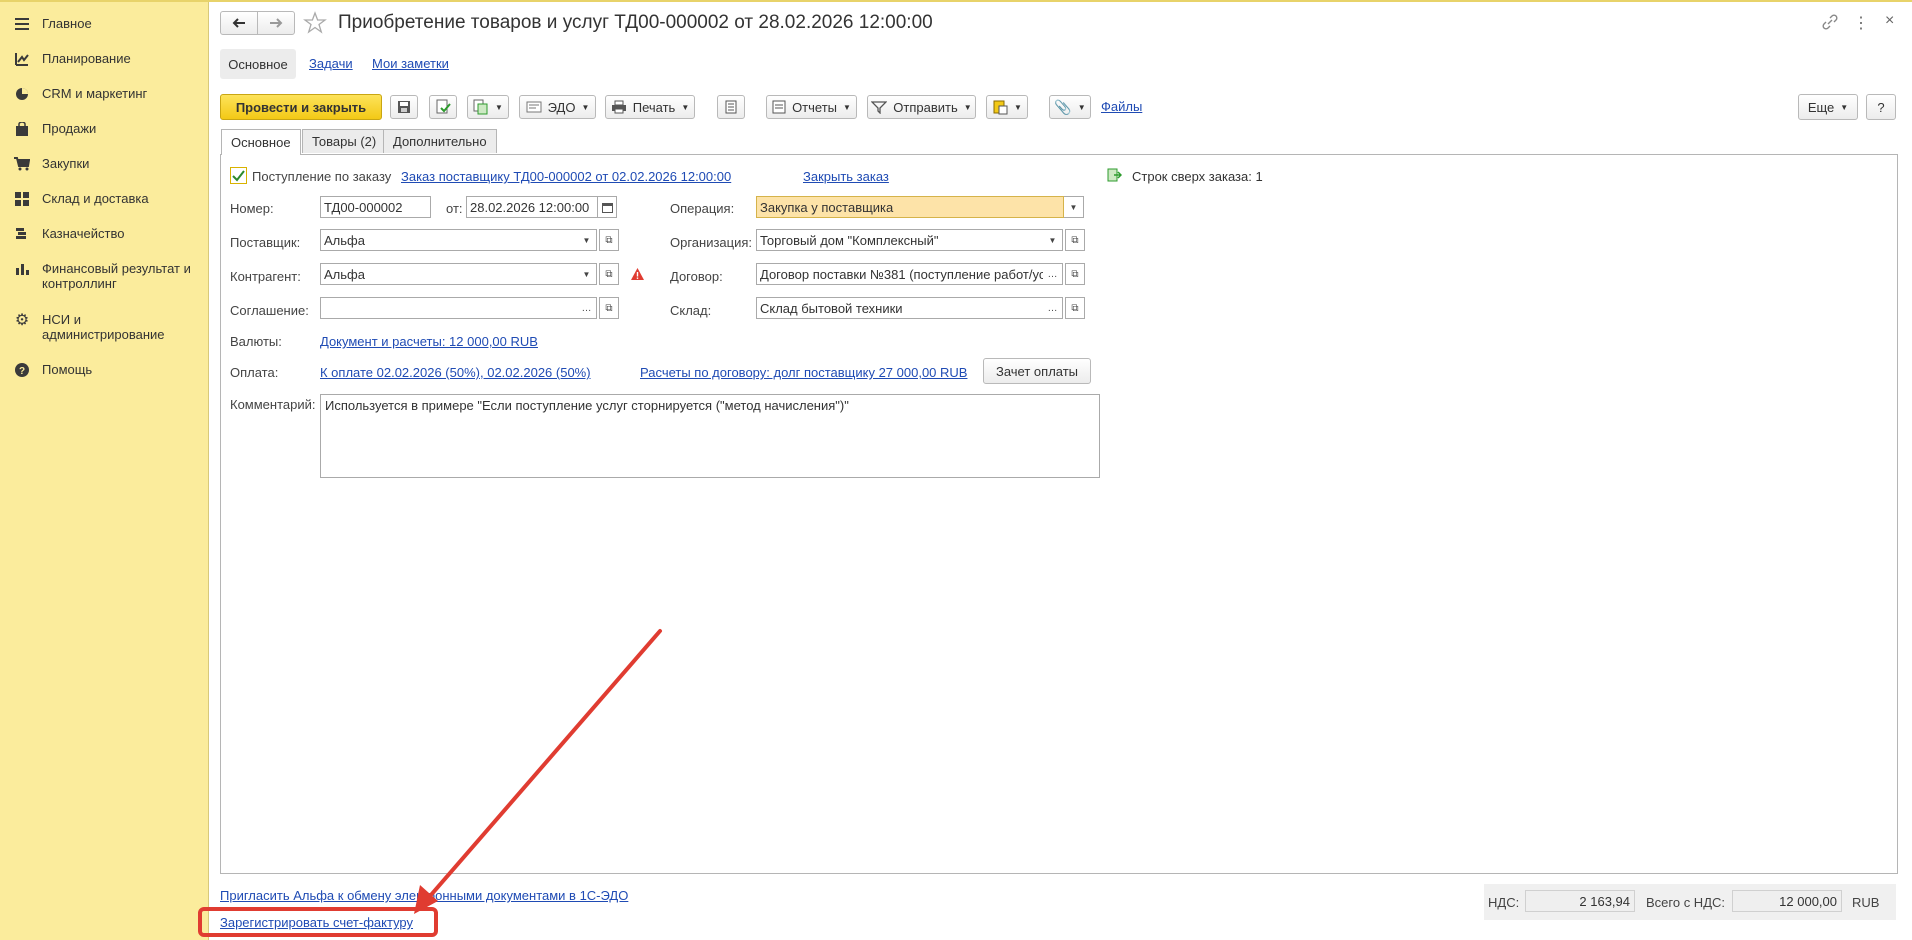 This screenshot has width=1912, height=940. I want to click on annotation-highlight-box, so click(318, 922).